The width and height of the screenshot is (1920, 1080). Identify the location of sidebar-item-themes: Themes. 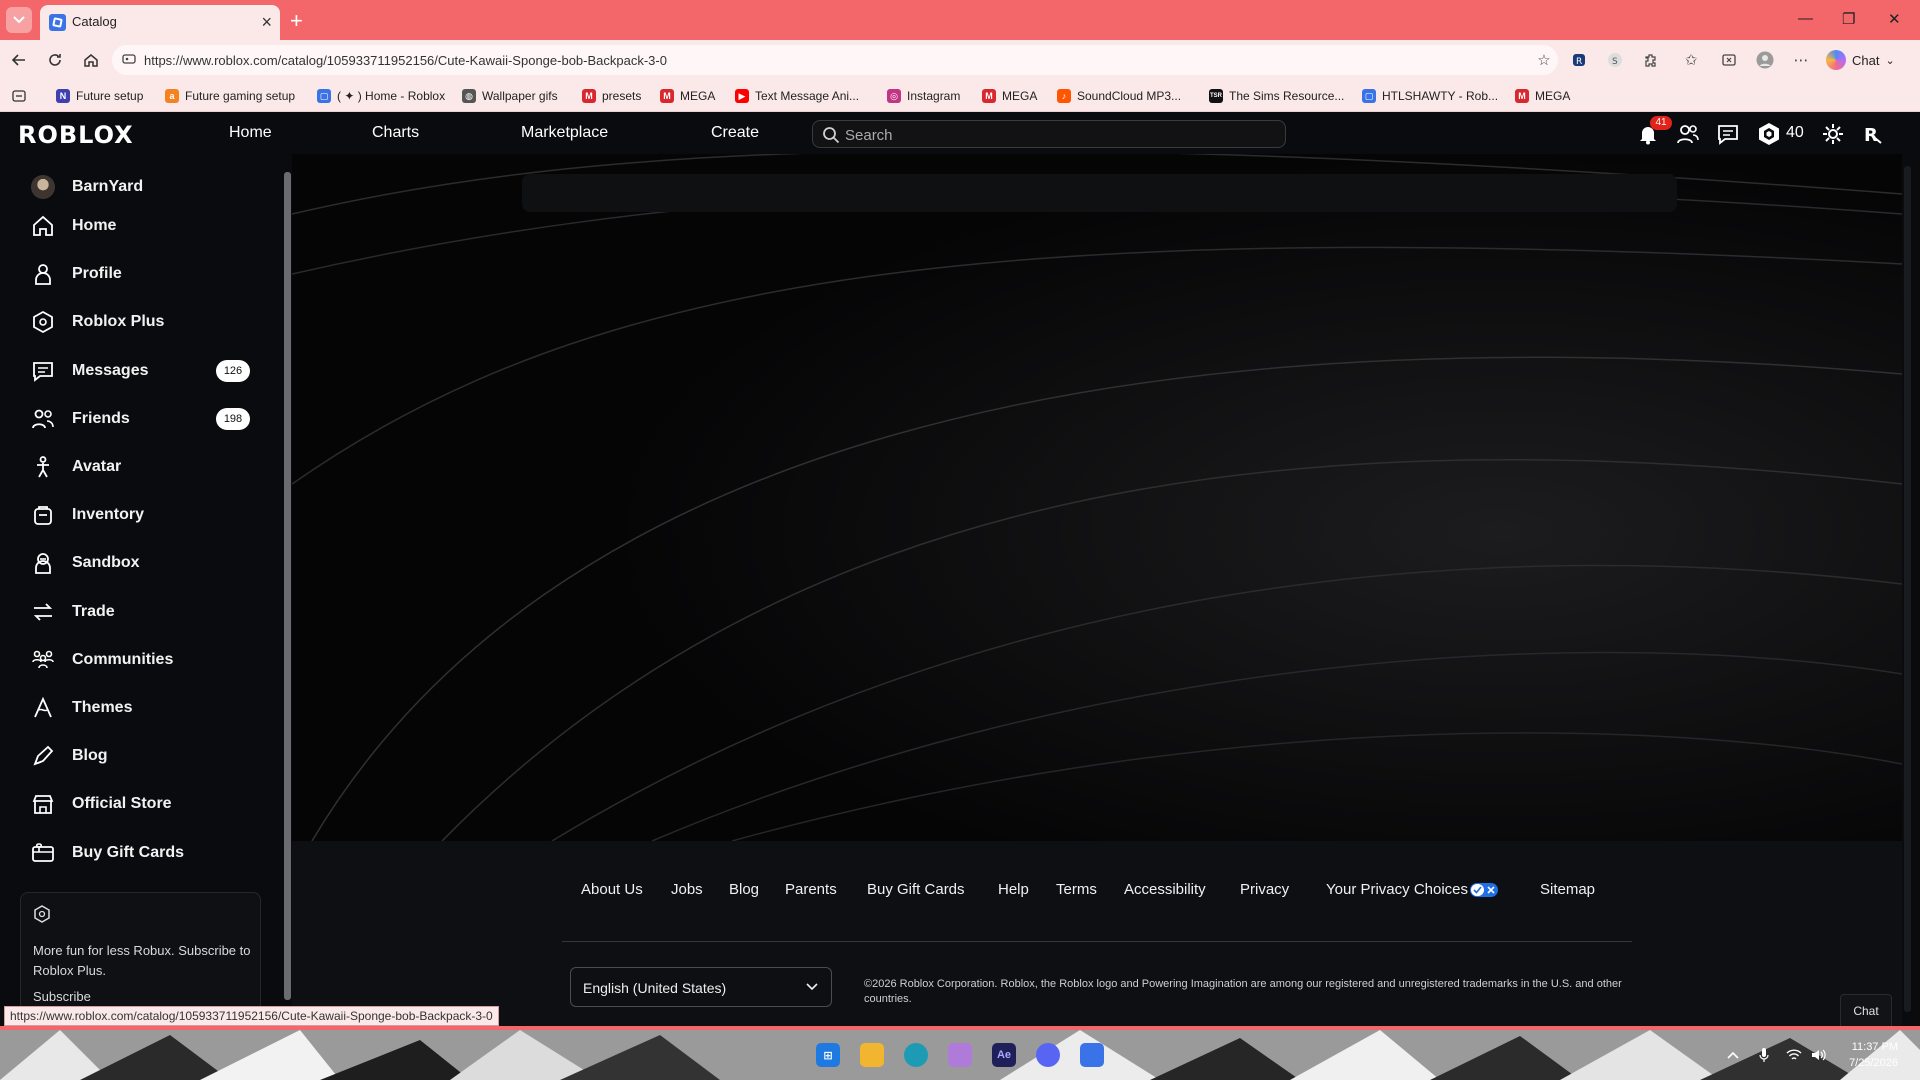
(145, 708).